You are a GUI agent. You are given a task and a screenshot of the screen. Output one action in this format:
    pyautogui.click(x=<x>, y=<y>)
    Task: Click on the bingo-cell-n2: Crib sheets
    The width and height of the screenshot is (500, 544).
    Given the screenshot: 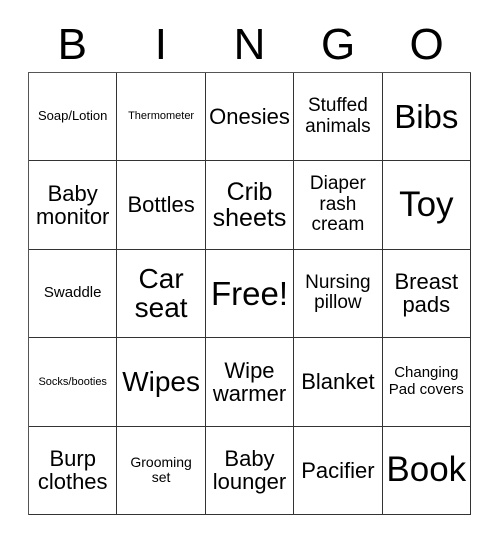 What is the action you would take?
    pyautogui.click(x=250, y=205)
    